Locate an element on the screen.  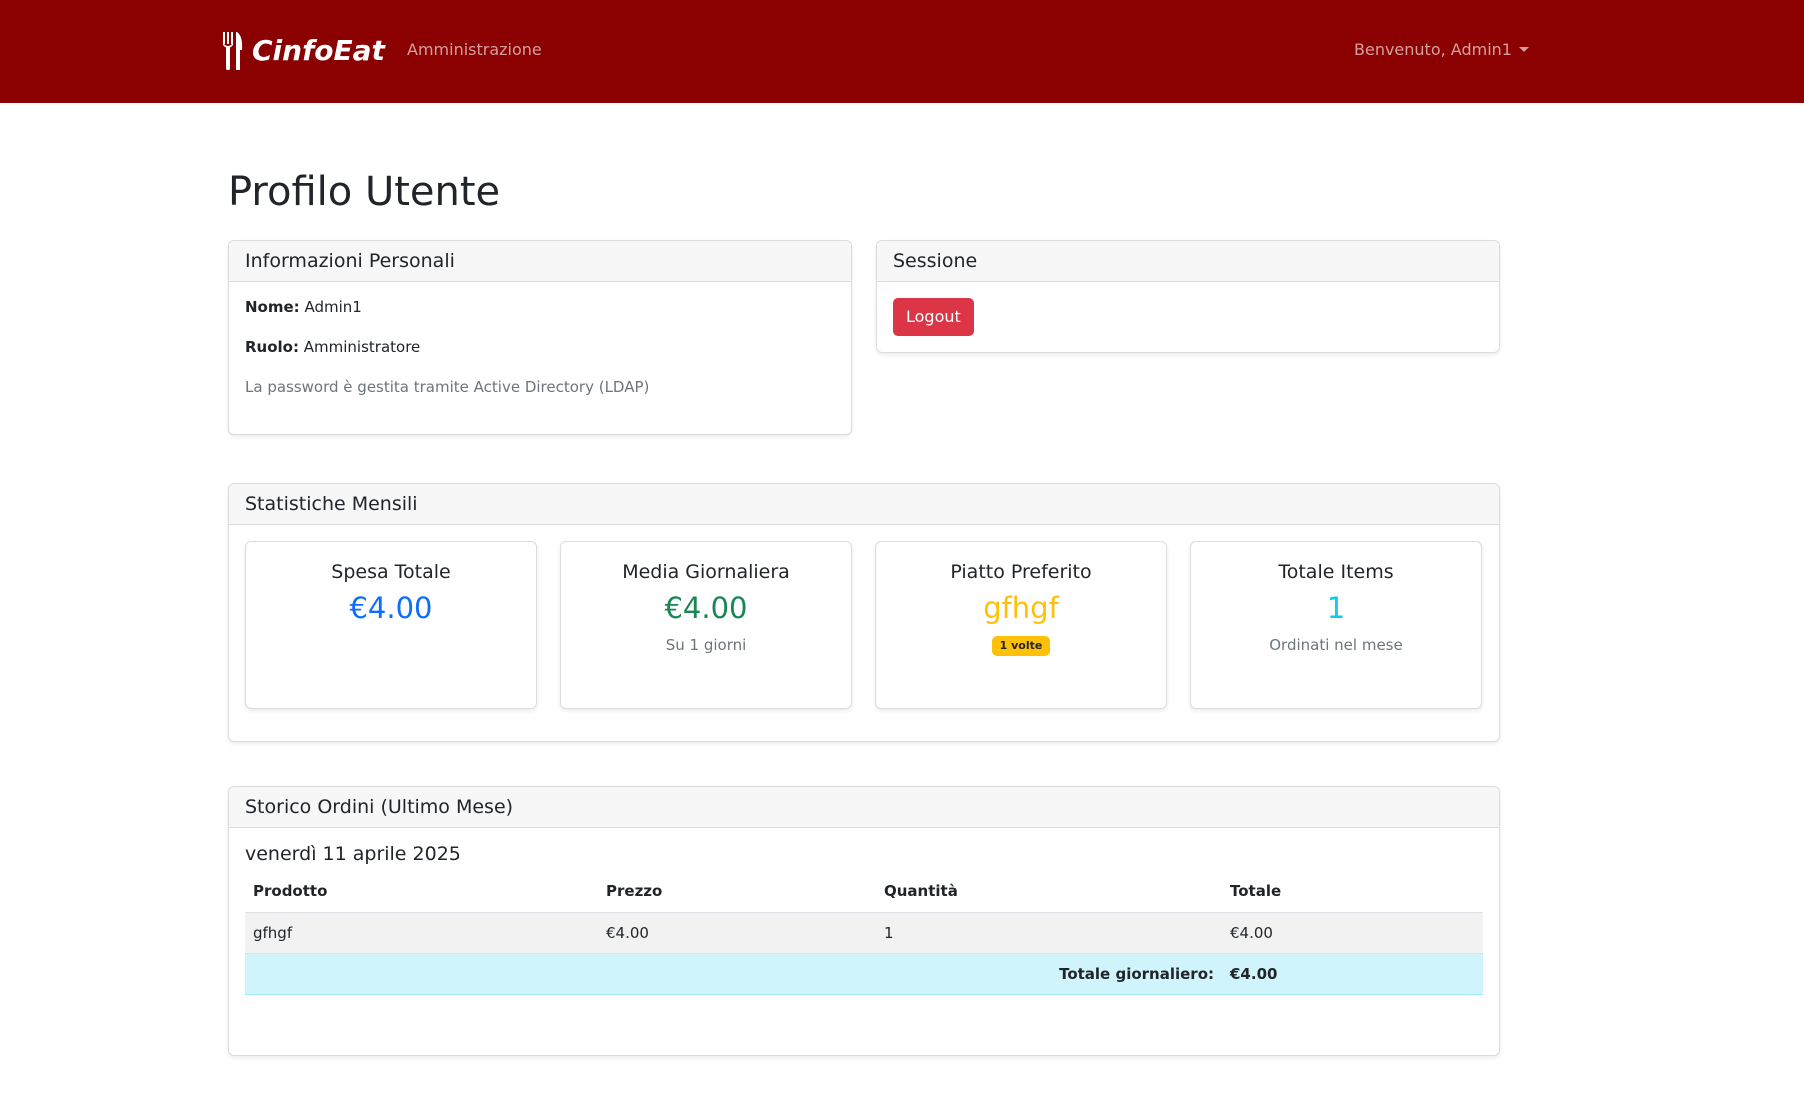
name-label: Nome: is located at coordinates (272, 307).